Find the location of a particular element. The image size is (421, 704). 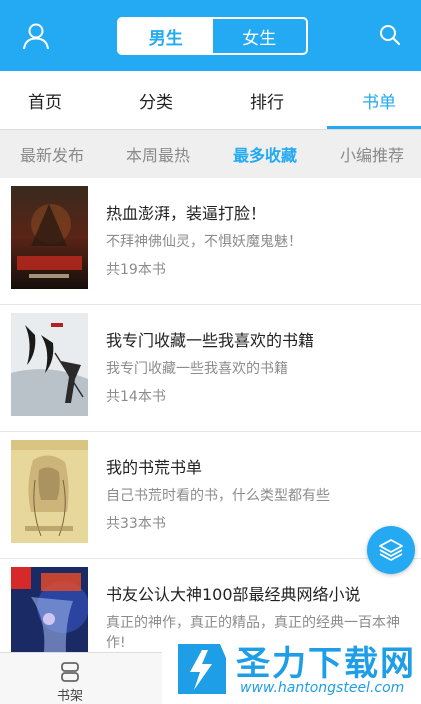

booklist-desc: 我专门收藏一些我喜欢的书籍 is located at coordinates (197, 369).